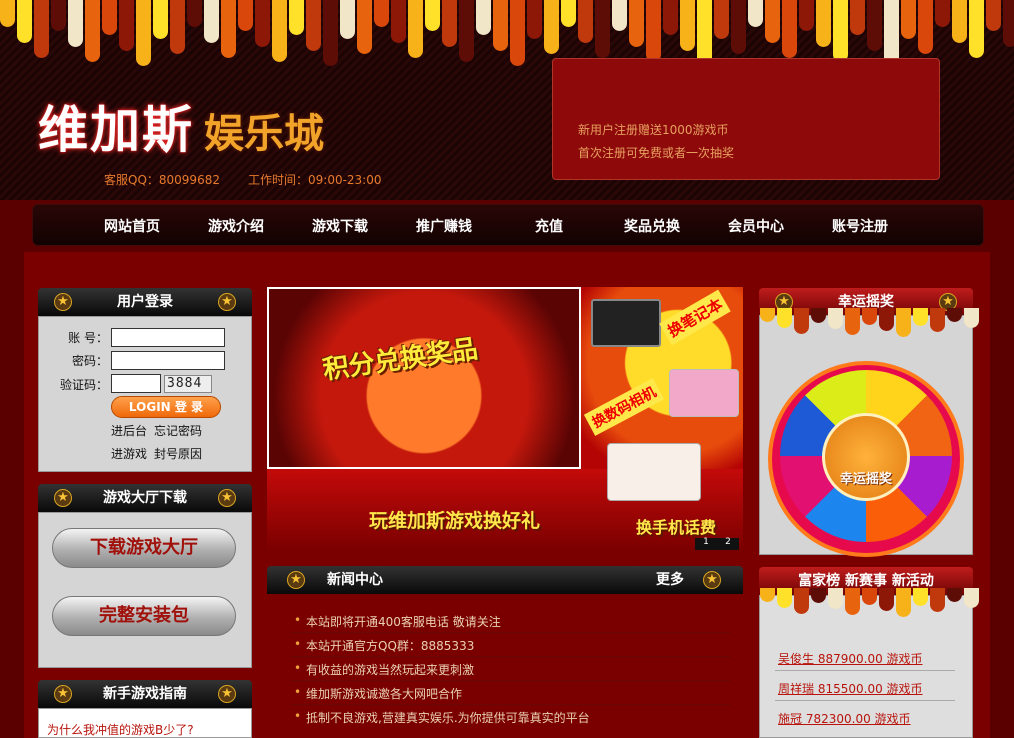 The height and width of the screenshot is (738, 1014). What do you see at coordinates (442, 717) in the screenshot?
I see `news-item: 抵制不良游戏,营建真实娱乐.为你提供可靠真实的平台` at bounding box center [442, 717].